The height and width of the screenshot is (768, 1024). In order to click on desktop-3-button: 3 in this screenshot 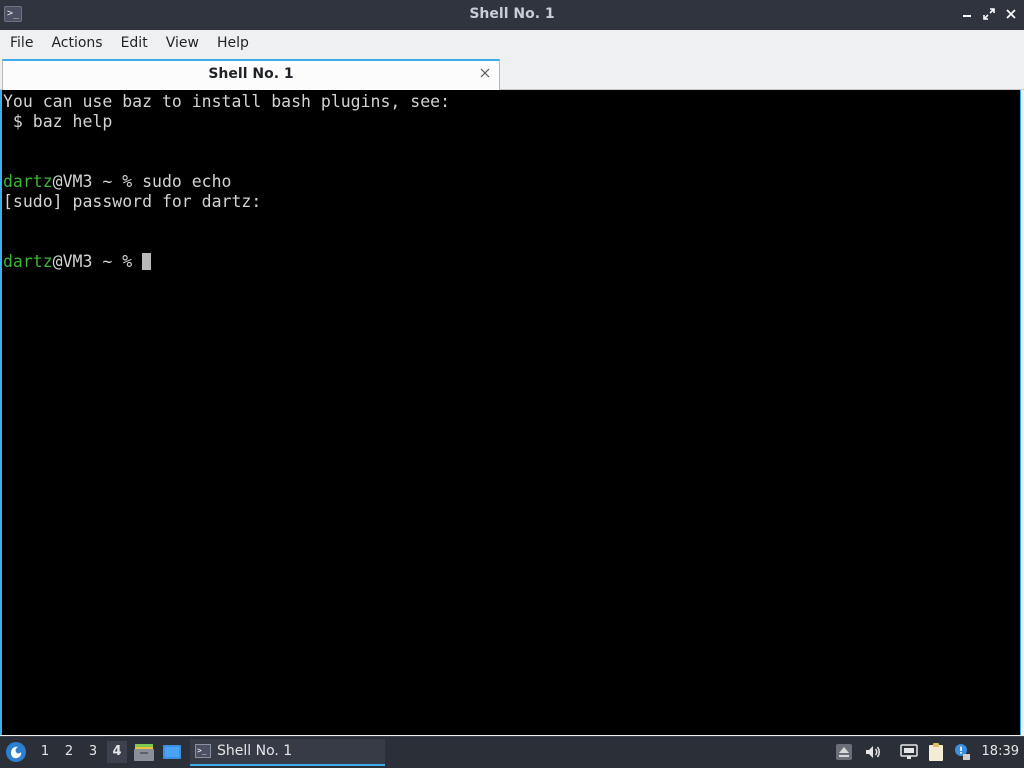, I will do `click(93, 752)`.